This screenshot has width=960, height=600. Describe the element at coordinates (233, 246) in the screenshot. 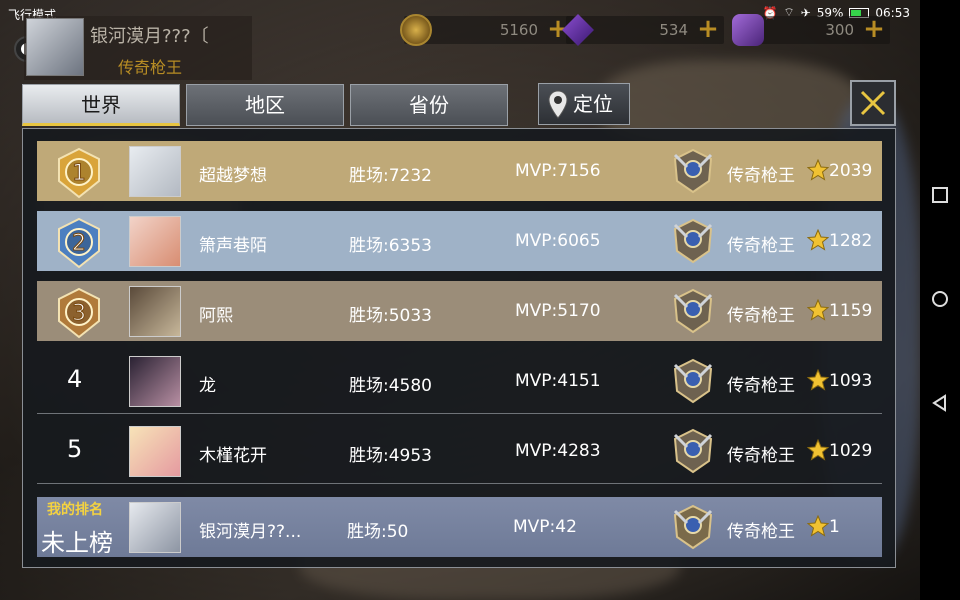

I see `player-name: 箫声巷陌` at that location.